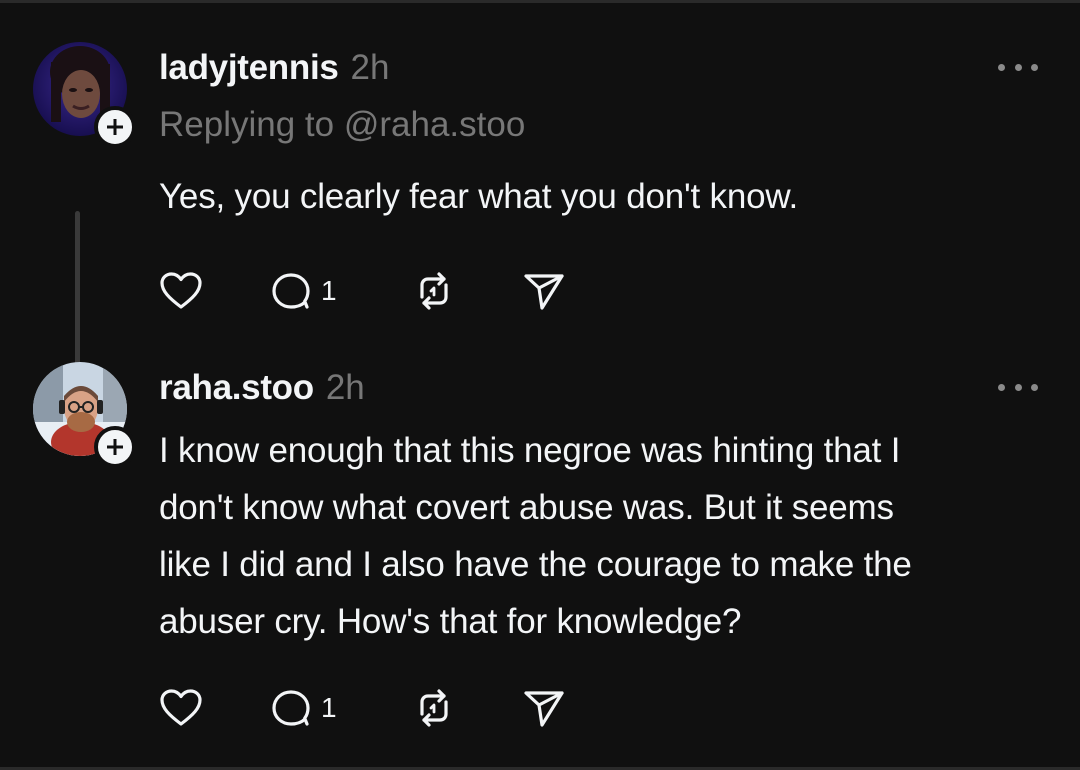 The height and width of the screenshot is (770, 1080). I want to click on avatar-ladyjtennis, so click(84, 95).